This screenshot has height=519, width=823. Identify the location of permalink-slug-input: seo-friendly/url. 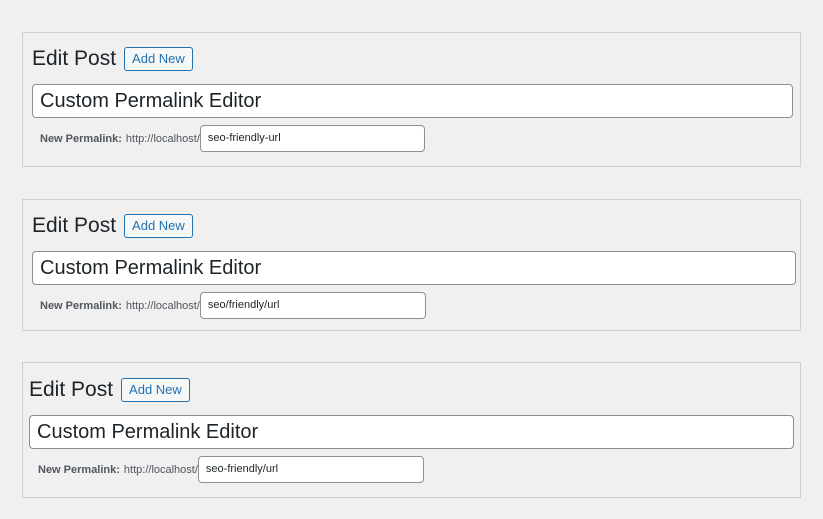
(310, 469).